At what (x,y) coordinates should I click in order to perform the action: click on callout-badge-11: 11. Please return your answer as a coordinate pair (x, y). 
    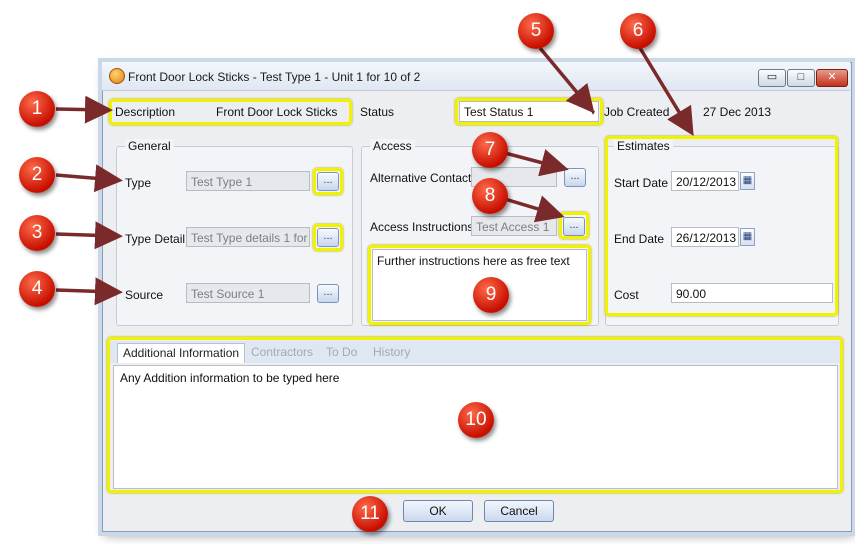
    Looking at the image, I should click on (370, 514).